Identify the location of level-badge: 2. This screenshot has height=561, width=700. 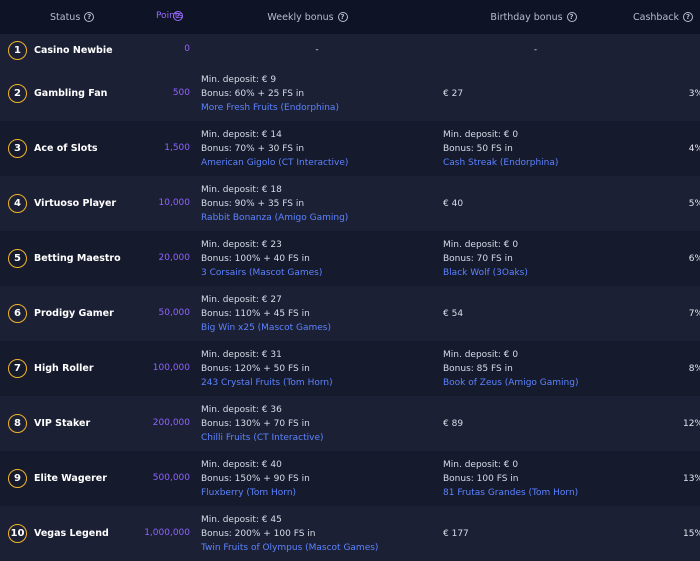
(17, 93).